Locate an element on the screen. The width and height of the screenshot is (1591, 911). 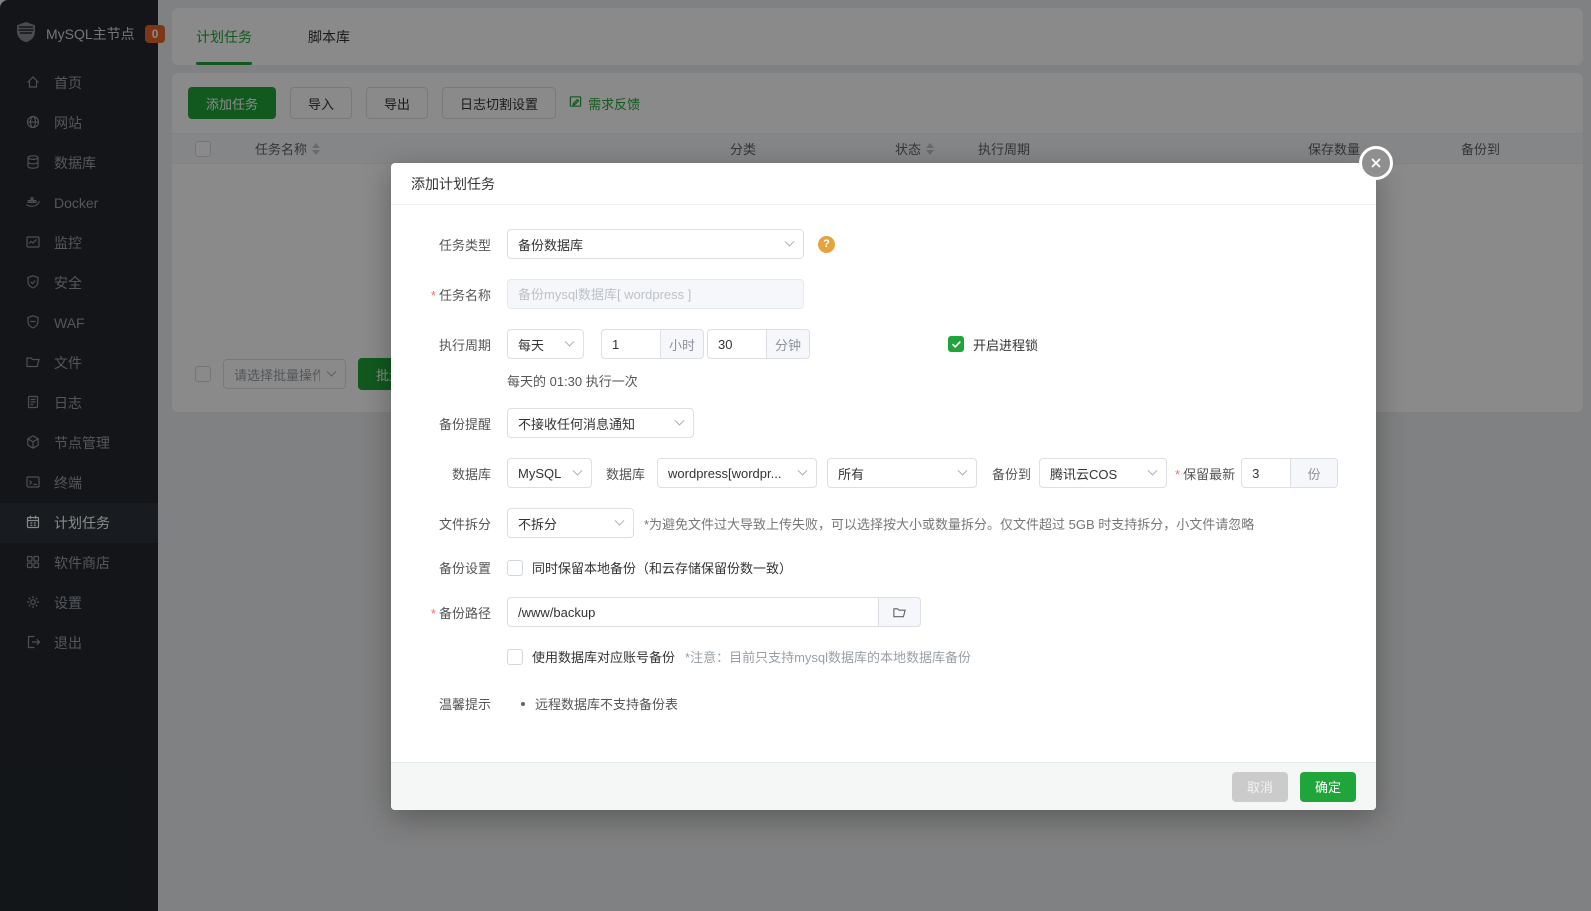
cancel-button: 取消 is located at coordinates (1259, 786).